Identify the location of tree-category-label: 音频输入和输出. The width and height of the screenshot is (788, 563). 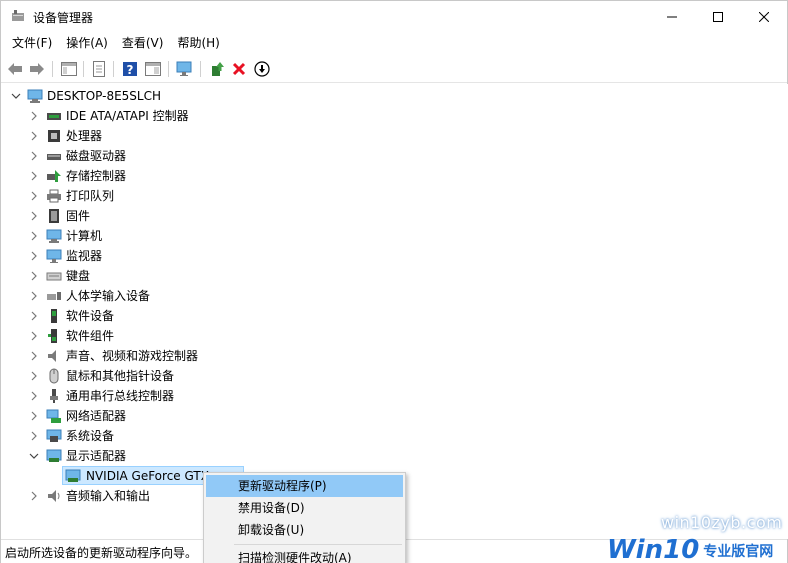
(108, 496).